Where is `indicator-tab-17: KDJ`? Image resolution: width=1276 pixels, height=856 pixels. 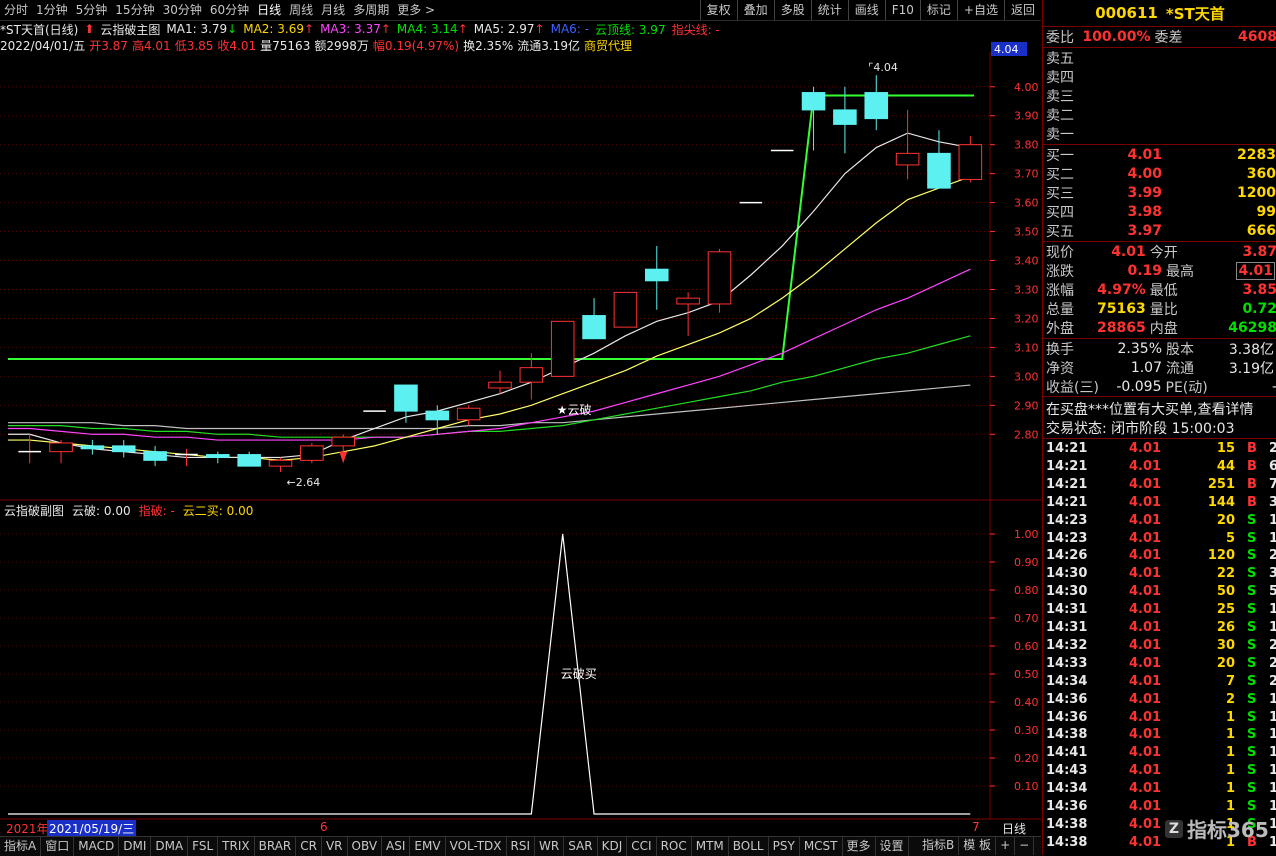
indicator-tab-17: KDJ is located at coordinates (613, 846).